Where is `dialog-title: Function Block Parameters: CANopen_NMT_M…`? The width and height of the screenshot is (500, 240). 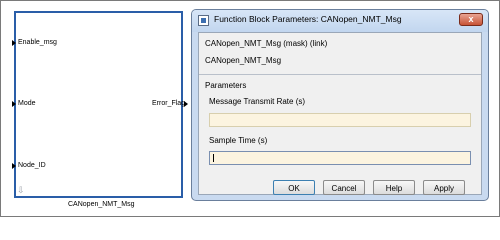 dialog-title: Function Block Parameters: CANopen_NMT_M… is located at coordinates (308, 19).